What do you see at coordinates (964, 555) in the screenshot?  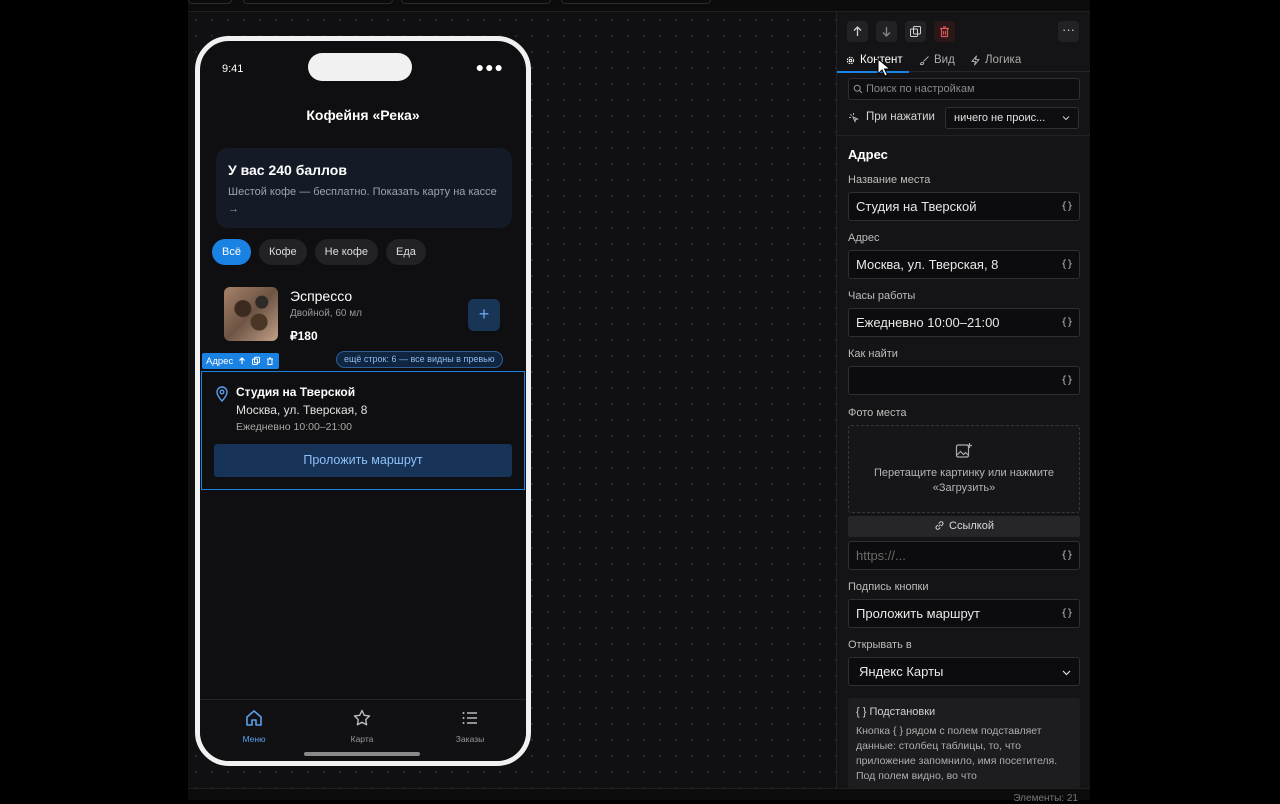 I see `image-url-input: https://... {}` at bounding box center [964, 555].